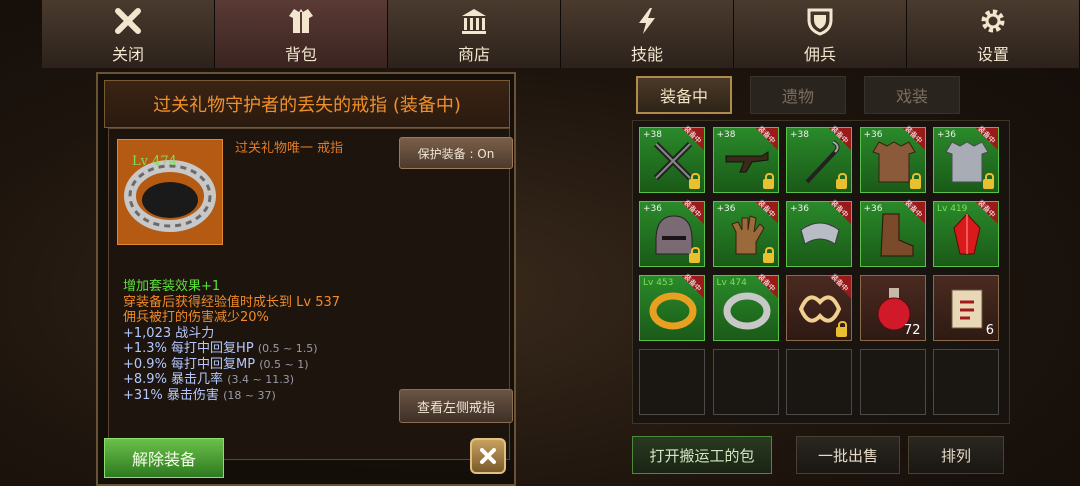  Describe the element at coordinates (912, 95) in the screenshot. I see `tab-costume: 戏装` at that location.